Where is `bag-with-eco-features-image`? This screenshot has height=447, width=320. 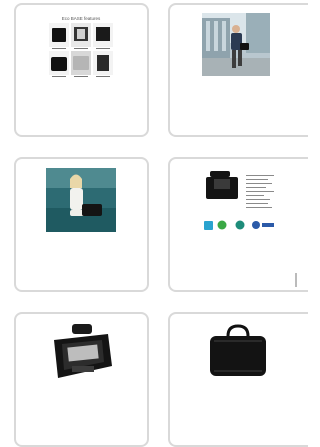 bag-with-eco-features-image is located at coordinates (240, 203).